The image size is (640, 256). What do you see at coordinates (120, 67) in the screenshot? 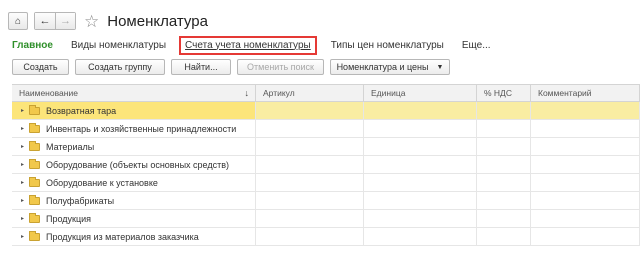
I see `create-group-button: Создать группу` at bounding box center [120, 67].